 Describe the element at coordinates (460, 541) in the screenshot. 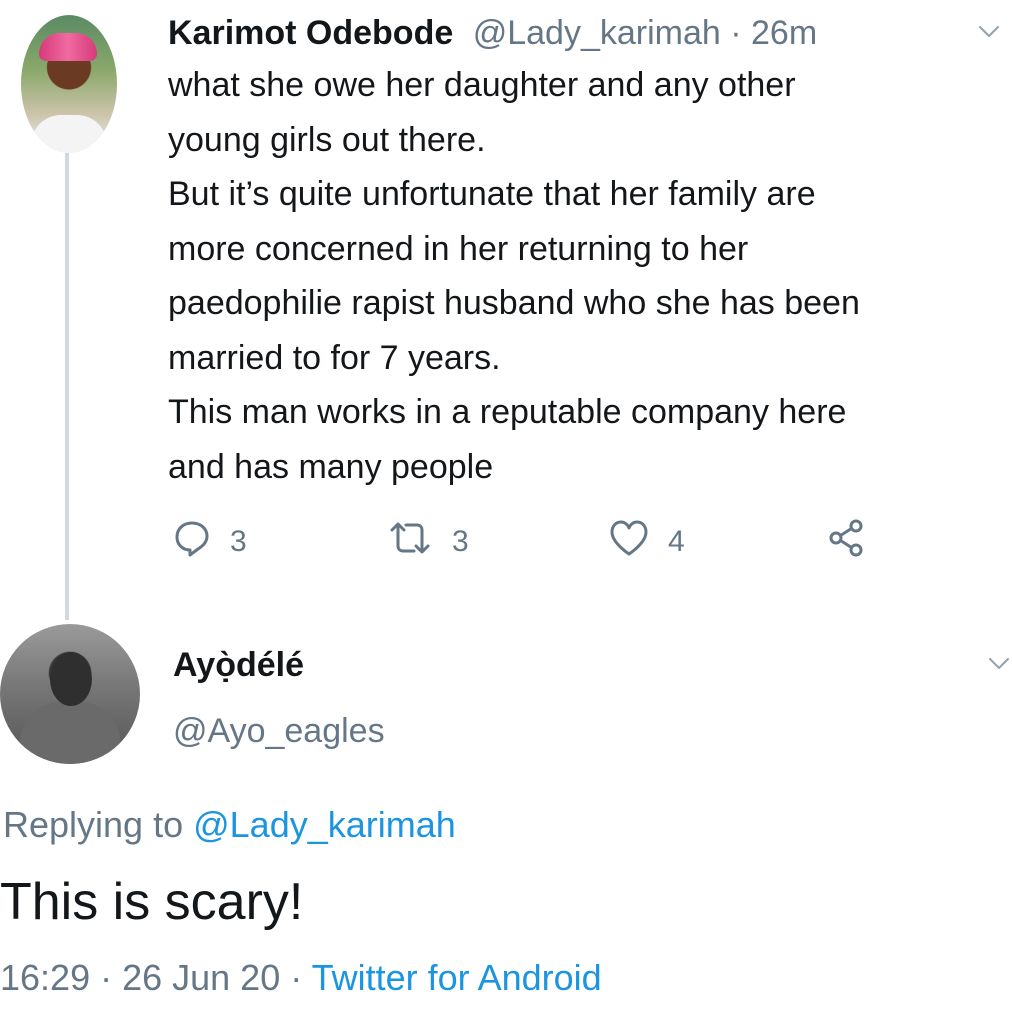

I see `retweet-count: 3` at that location.